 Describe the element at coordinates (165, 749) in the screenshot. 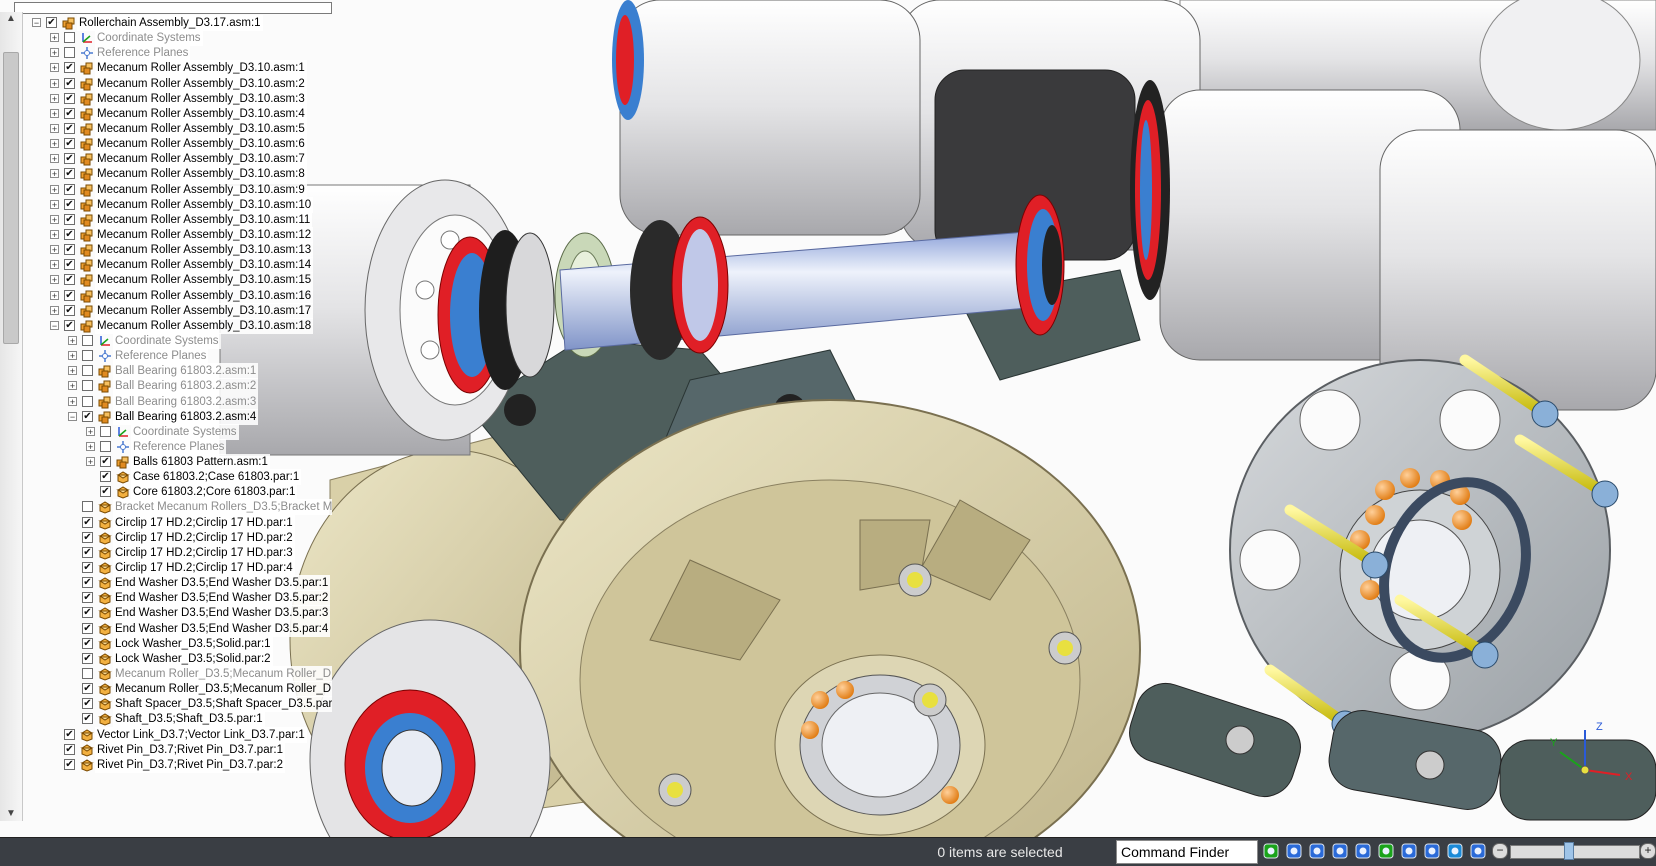

I see `tree-node: ✔ Rivet Pin_D3.7;Rivet Pin_D3.7.par:1` at that location.